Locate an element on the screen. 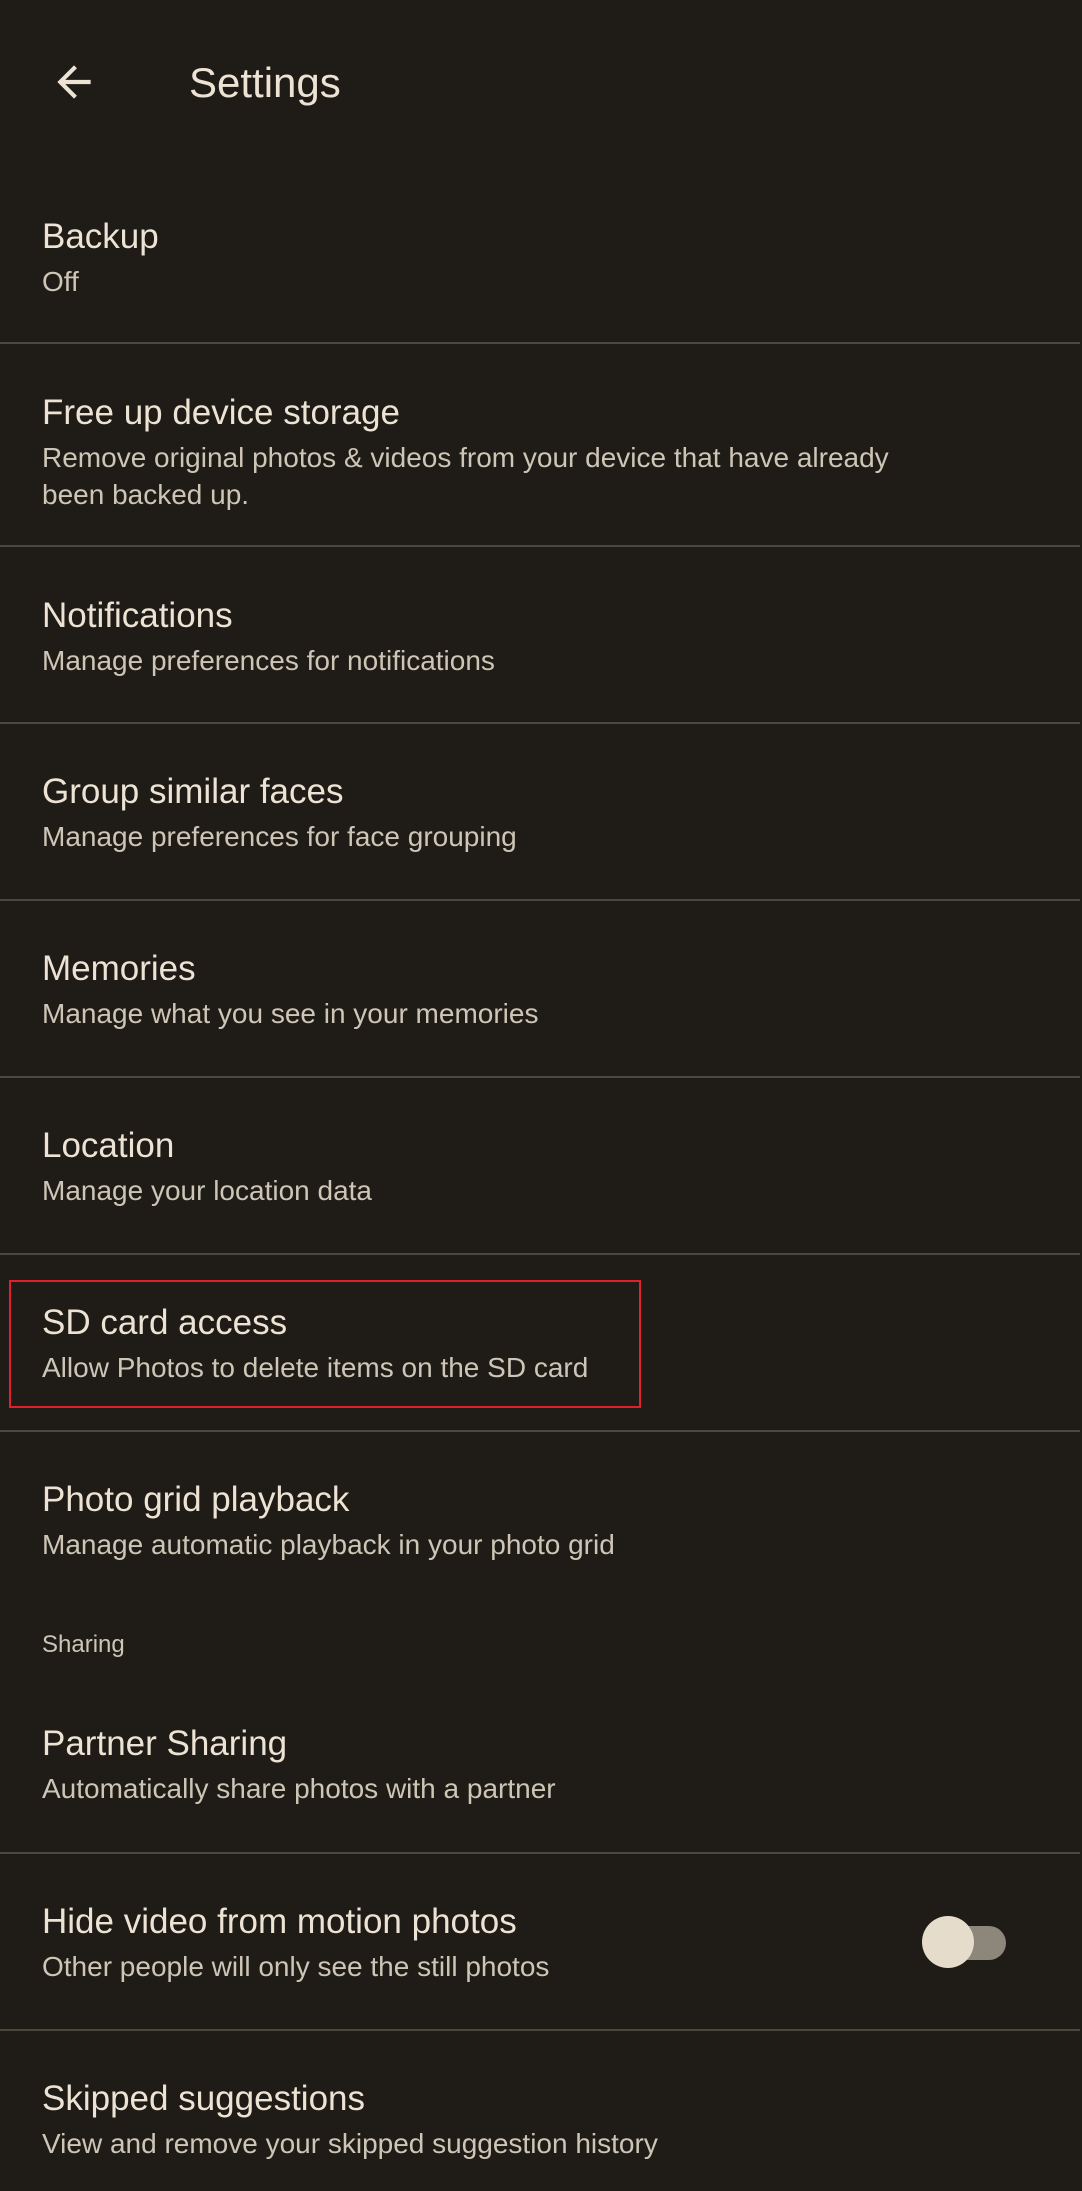 The width and height of the screenshot is (1082, 2191). setting-title: Backup is located at coordinates (100, 236).